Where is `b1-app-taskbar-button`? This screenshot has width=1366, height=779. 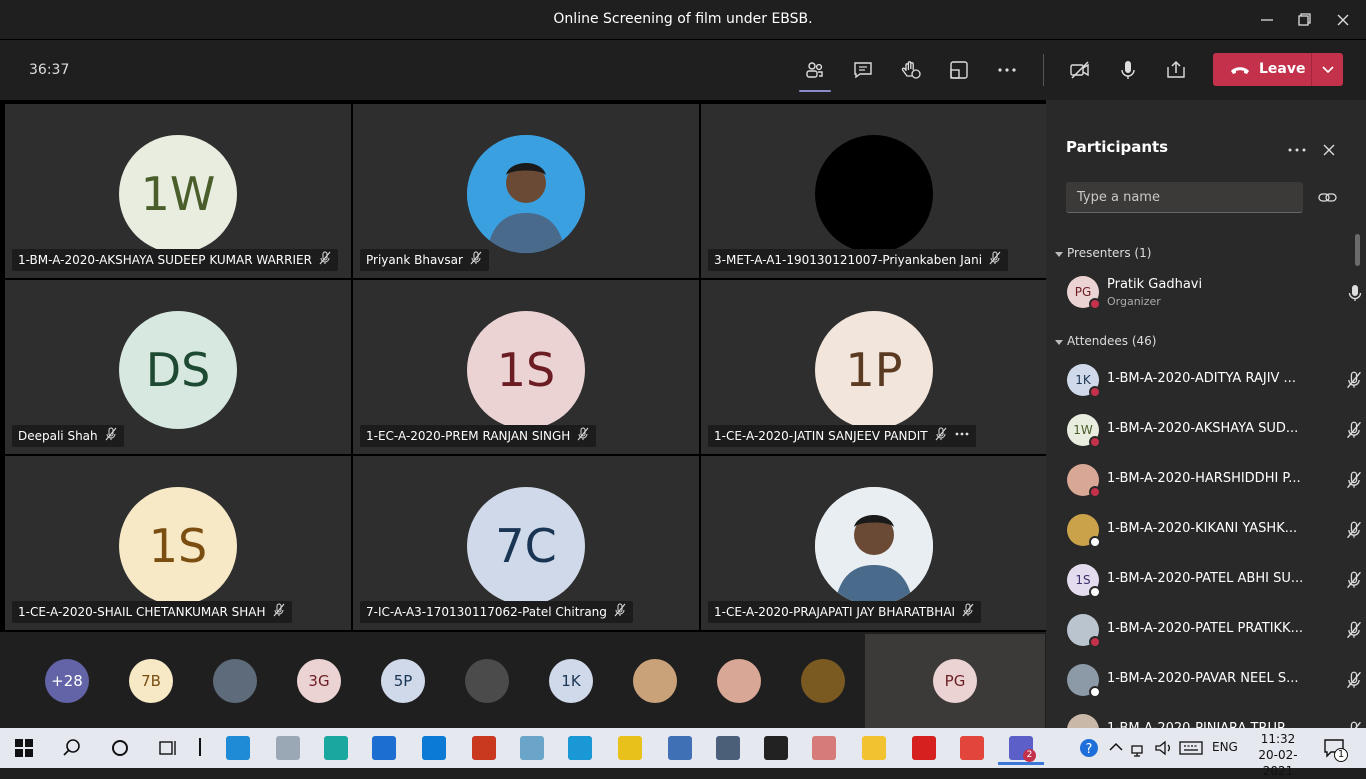 b1-app-taskbar-button is located at coordinates (484, 748).